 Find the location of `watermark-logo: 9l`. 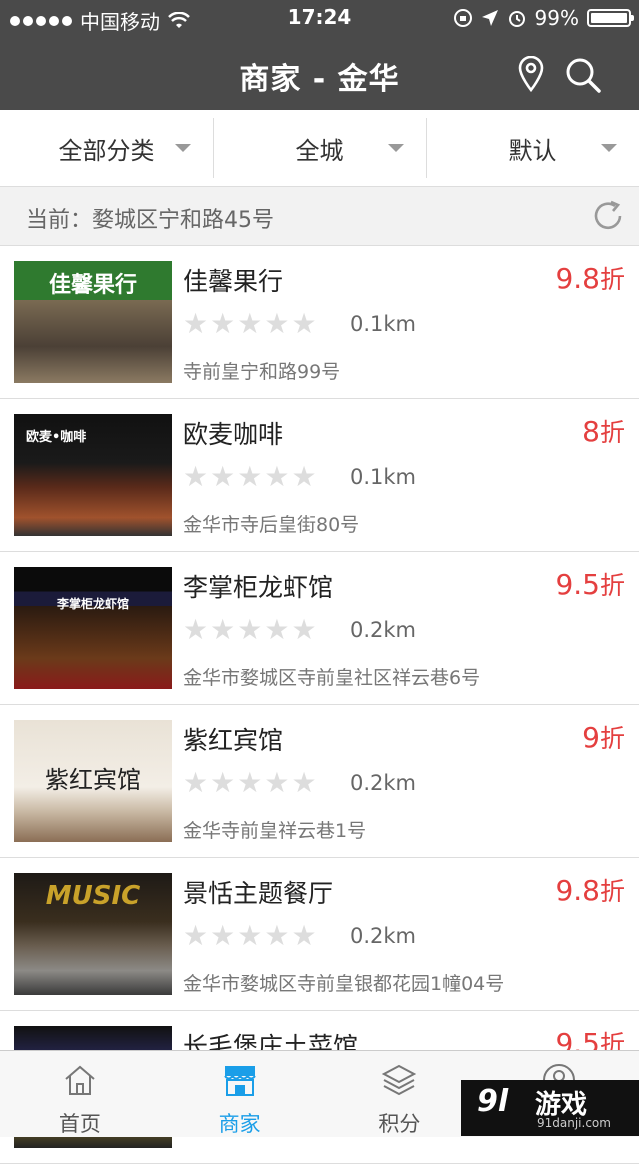

watermark-logo: 9l is located at coordinates (493, 1101).